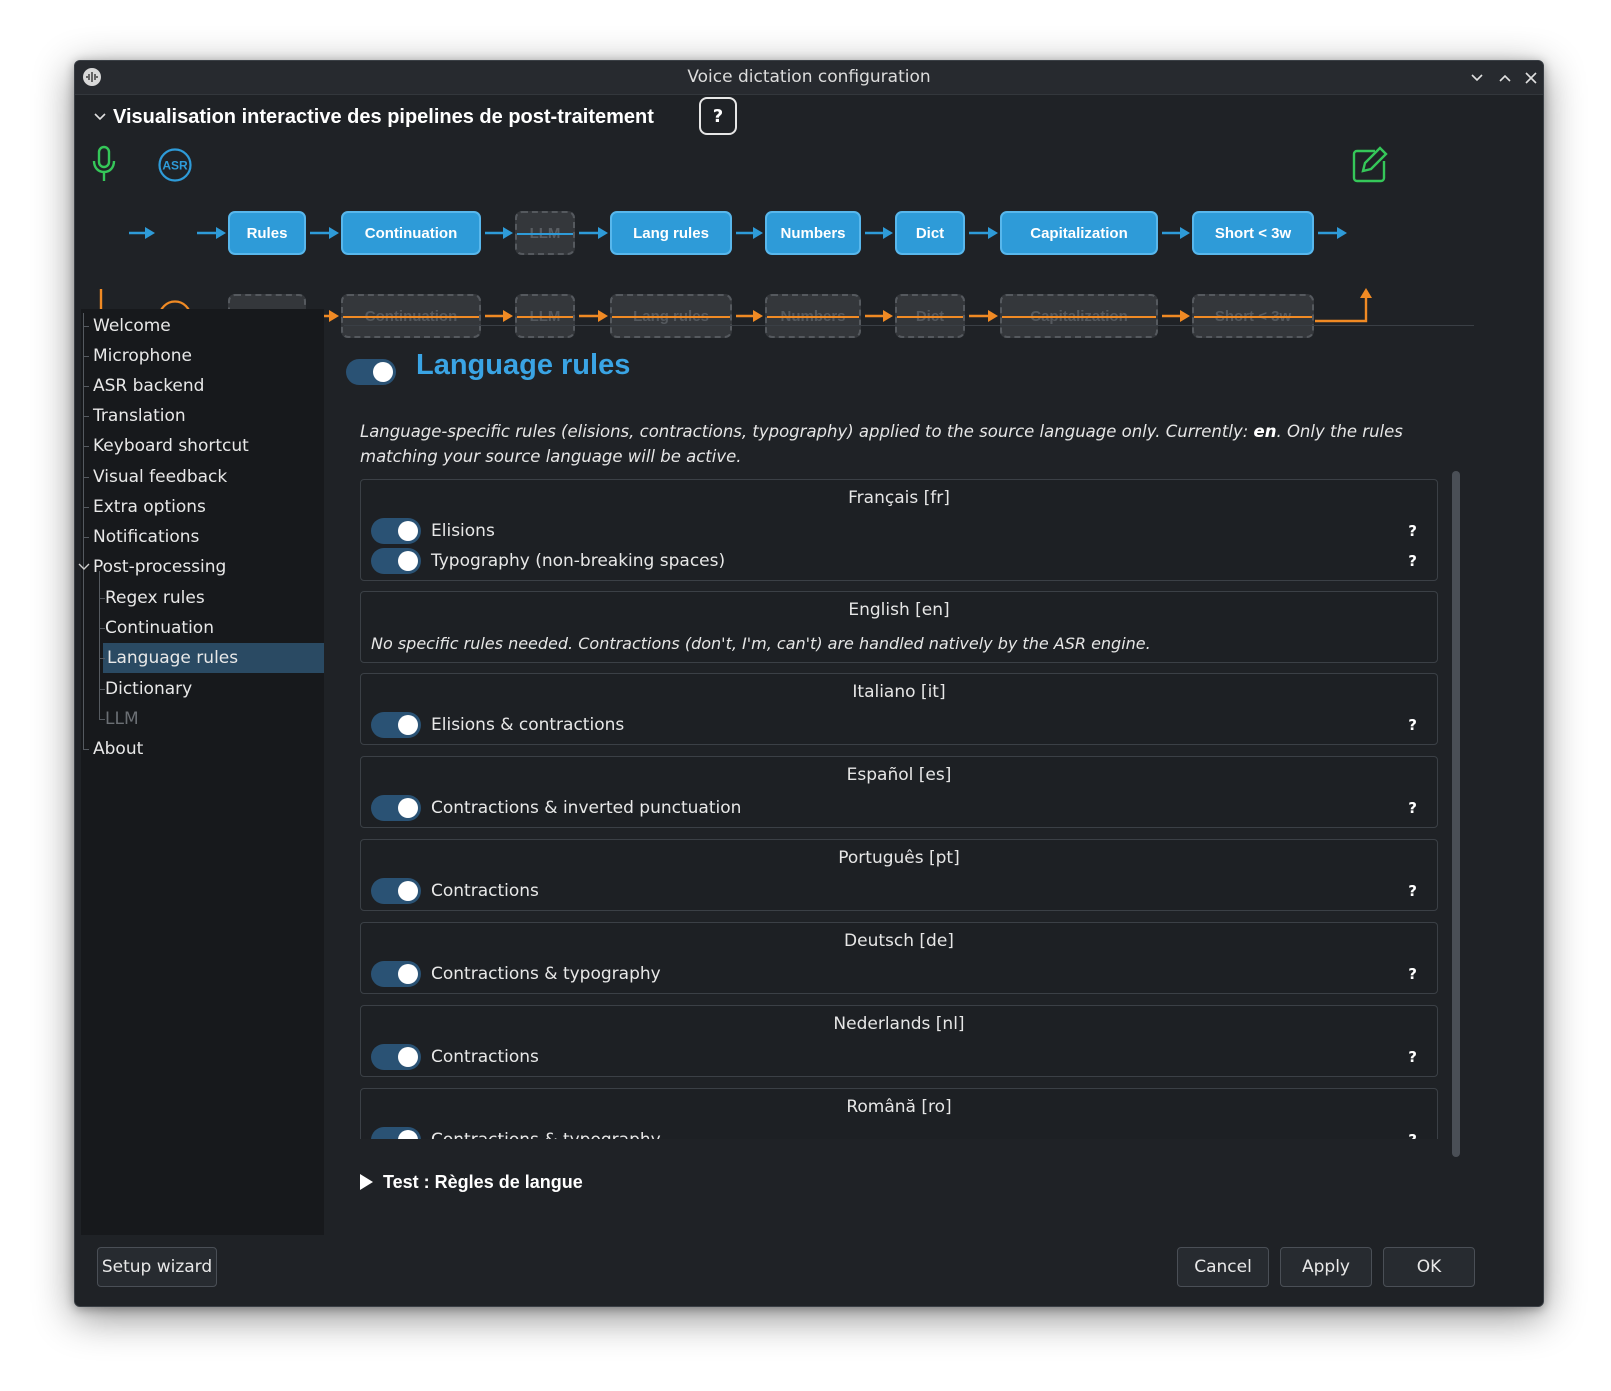 This screenshot has width=1611, height=1391. I want to click on language-card-title: Italiano [it], so click(899, 692).